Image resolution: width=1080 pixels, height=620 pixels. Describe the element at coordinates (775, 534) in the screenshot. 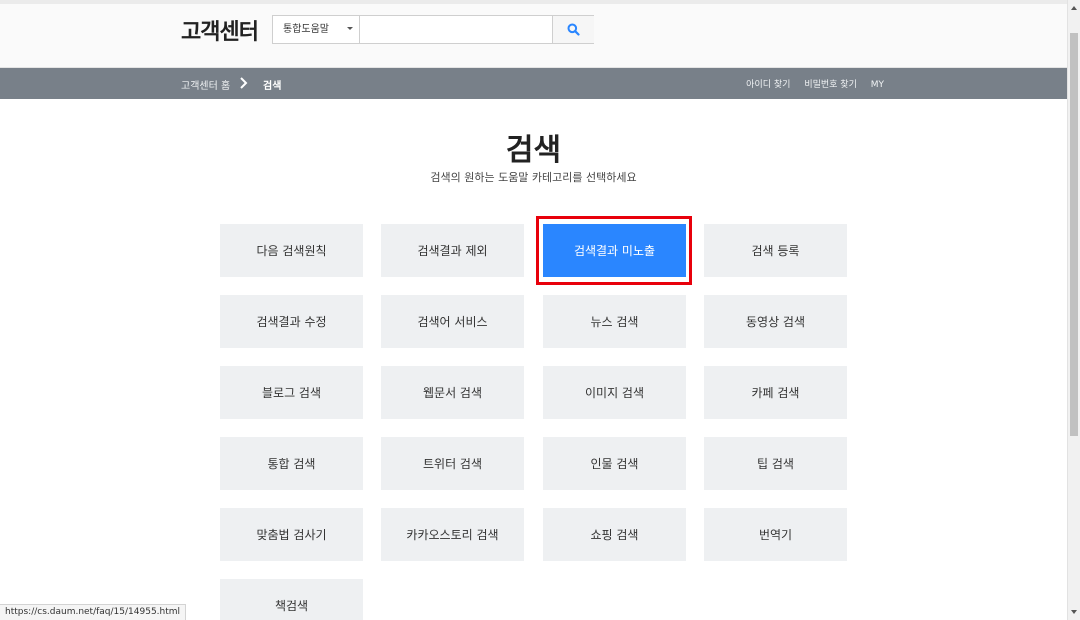

I see `category-tile: 번역기` at that location.